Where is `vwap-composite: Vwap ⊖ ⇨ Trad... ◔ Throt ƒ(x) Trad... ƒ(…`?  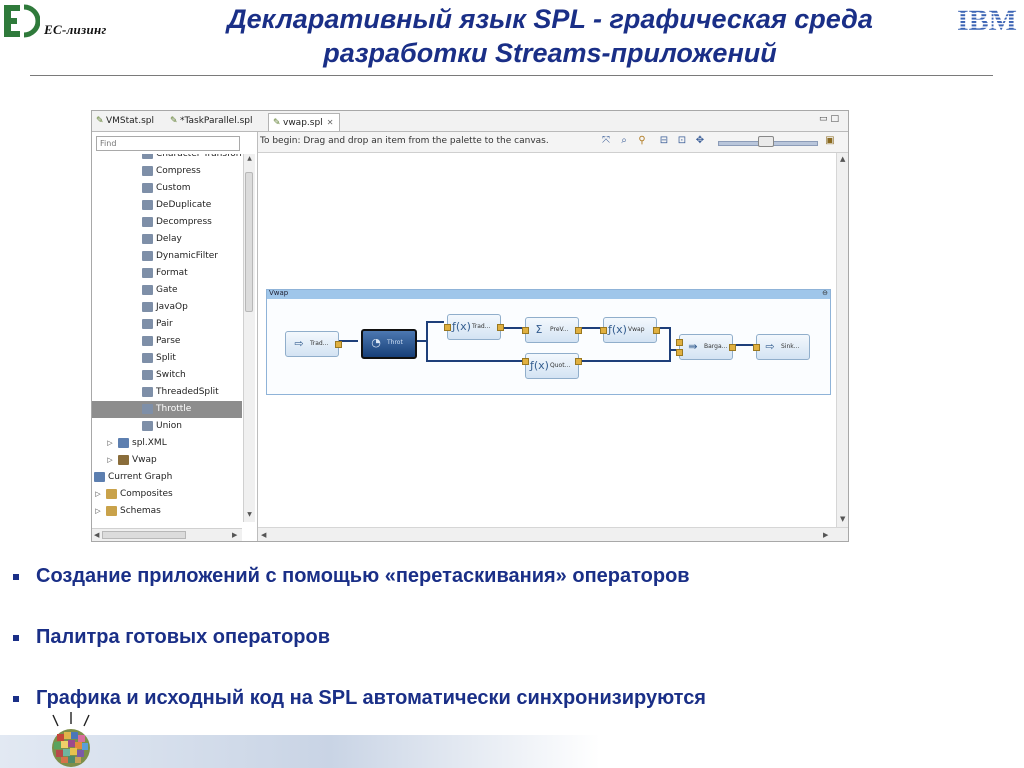
vwap-composite: Vwap ⊖ ⇨ Trad... ◔ Throt ƒ(x) Trad... ƒ(… is located at coordinates (548, 342).